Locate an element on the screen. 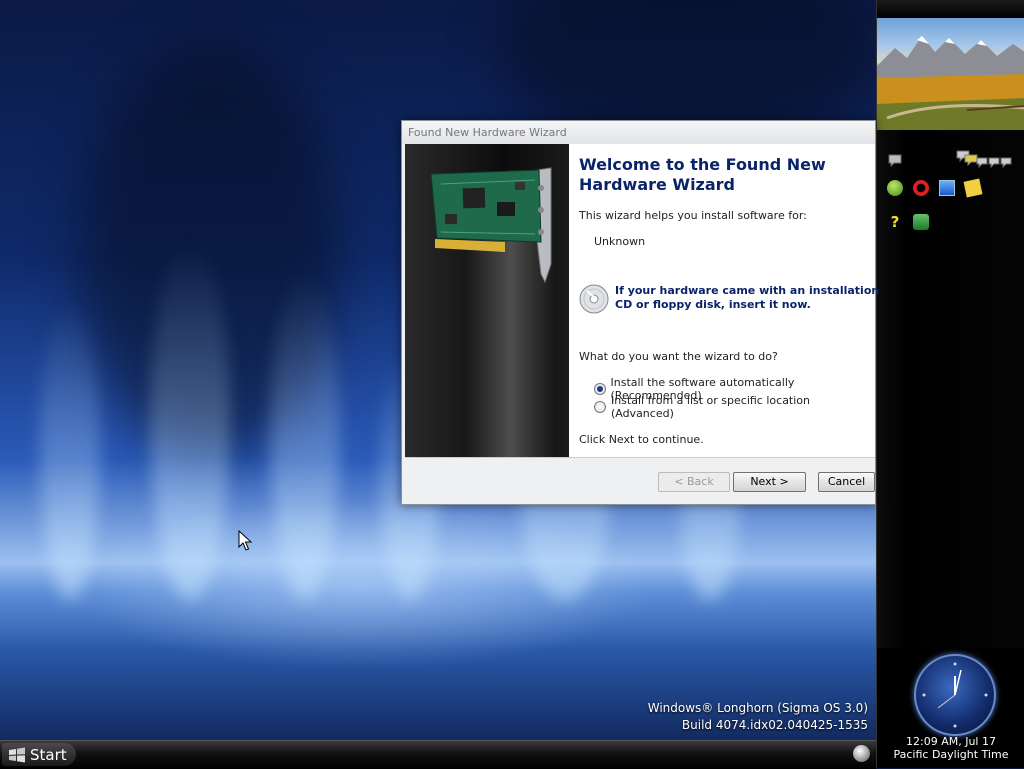 Image resolution: width=1024 pixels, height=769 pixels. monitor-icon is located at coordinates (947, 188).